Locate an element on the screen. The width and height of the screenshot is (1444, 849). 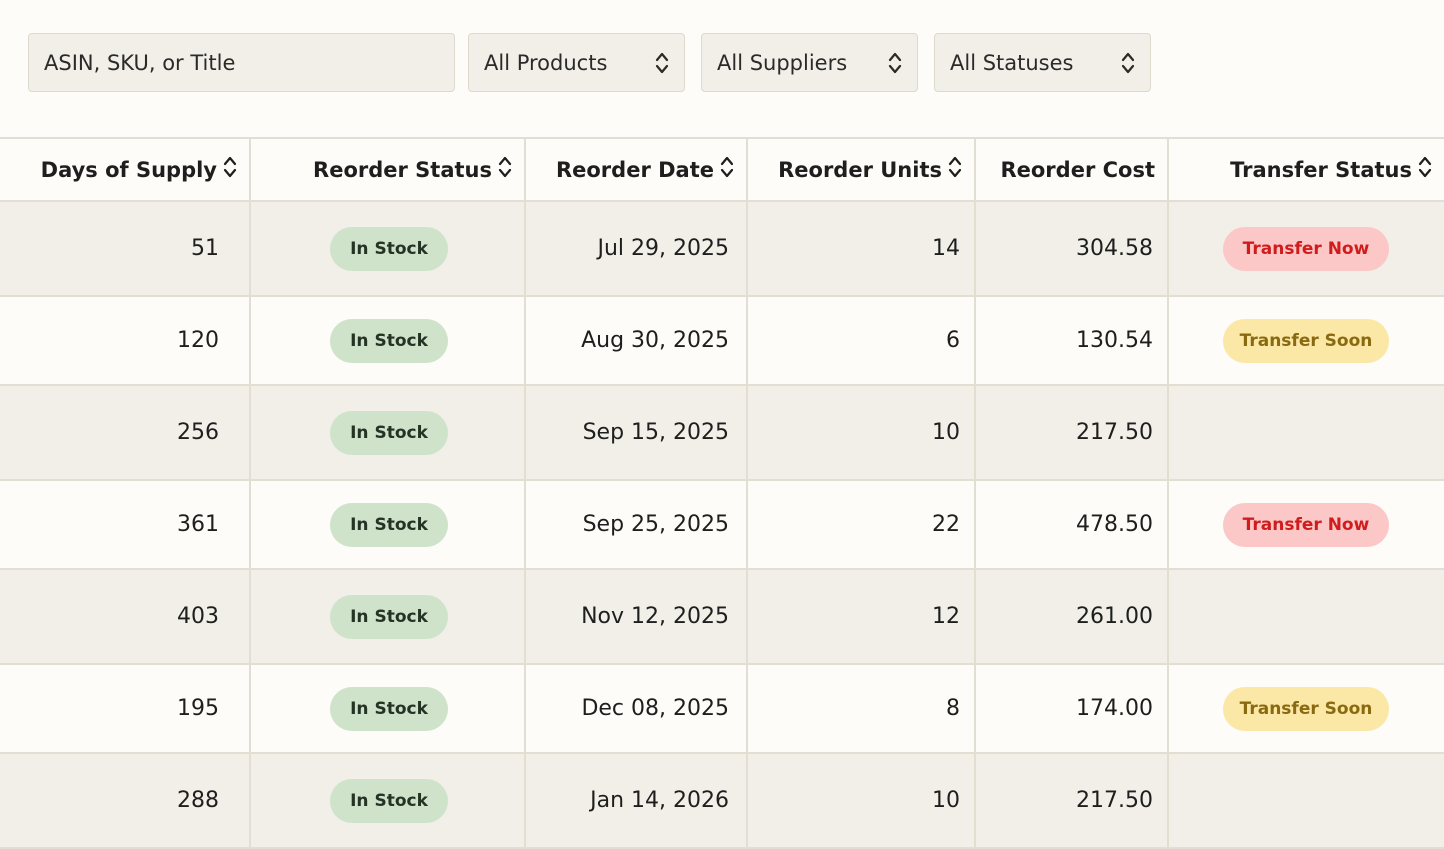
table-row: 403 In Stock Nov 12, 2025 12 261.00 is located at coordinates (722, 617).